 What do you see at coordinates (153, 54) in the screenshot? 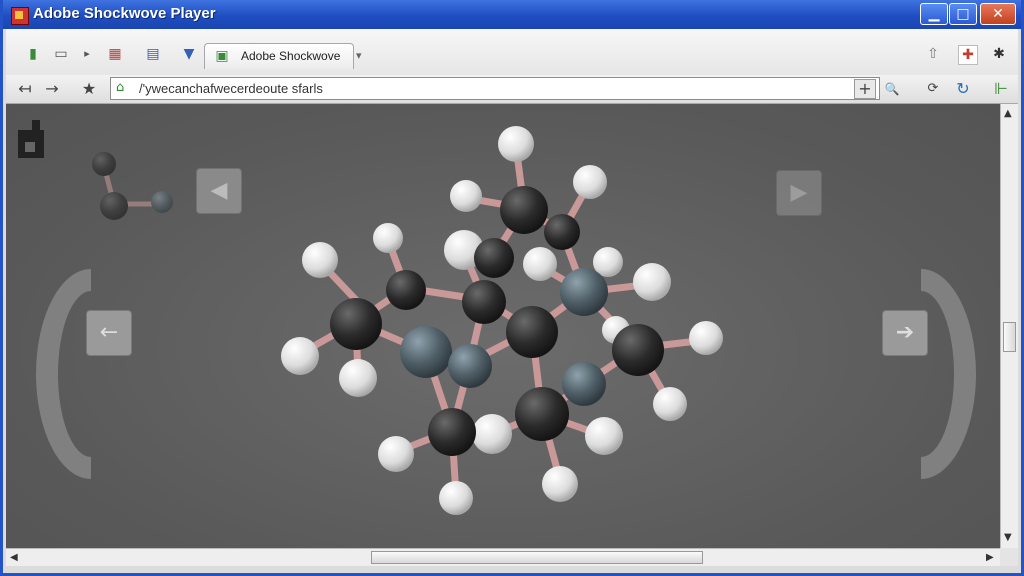
I see `document-icon: ▤` at bounding box center [153, 54].